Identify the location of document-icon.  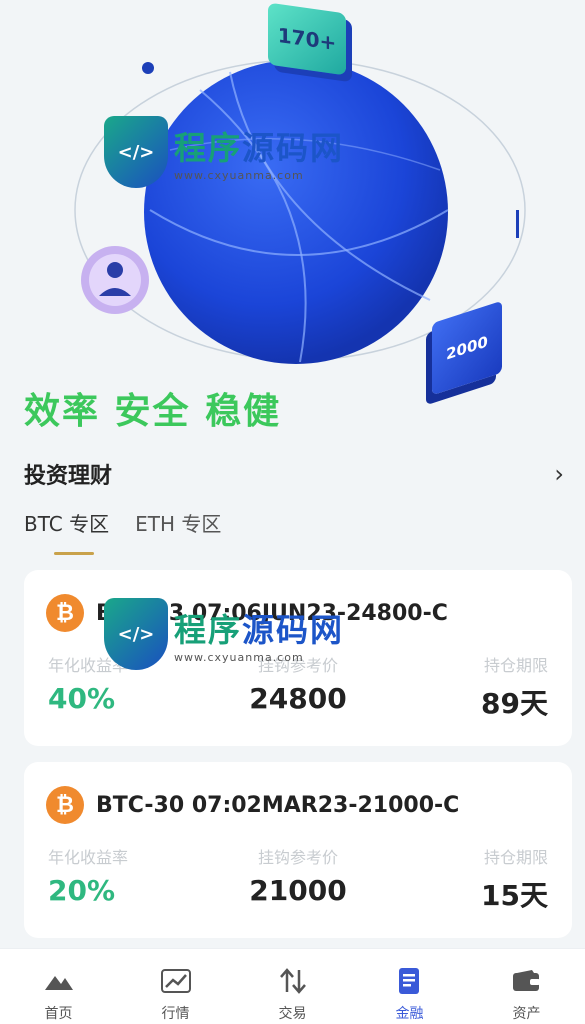
(410, 981).